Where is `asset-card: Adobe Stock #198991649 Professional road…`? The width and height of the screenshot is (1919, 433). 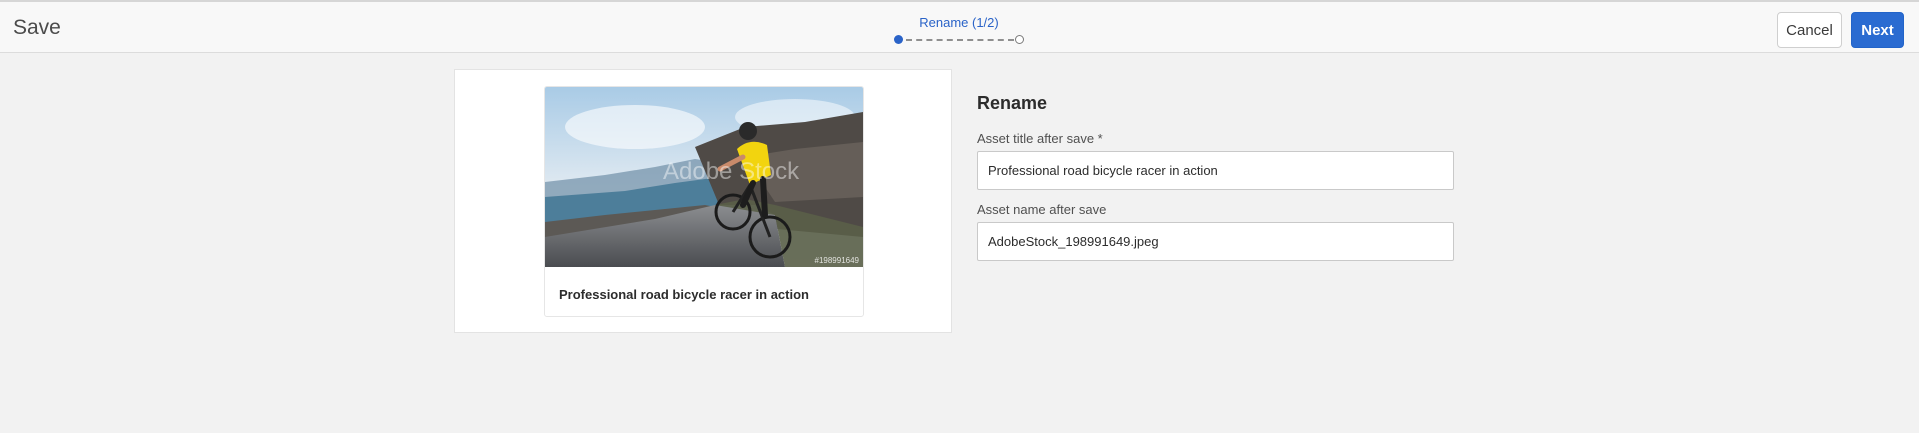 asset-card: Adobe Stock #198991649 Professional road… is located at coordinates (704, 201).